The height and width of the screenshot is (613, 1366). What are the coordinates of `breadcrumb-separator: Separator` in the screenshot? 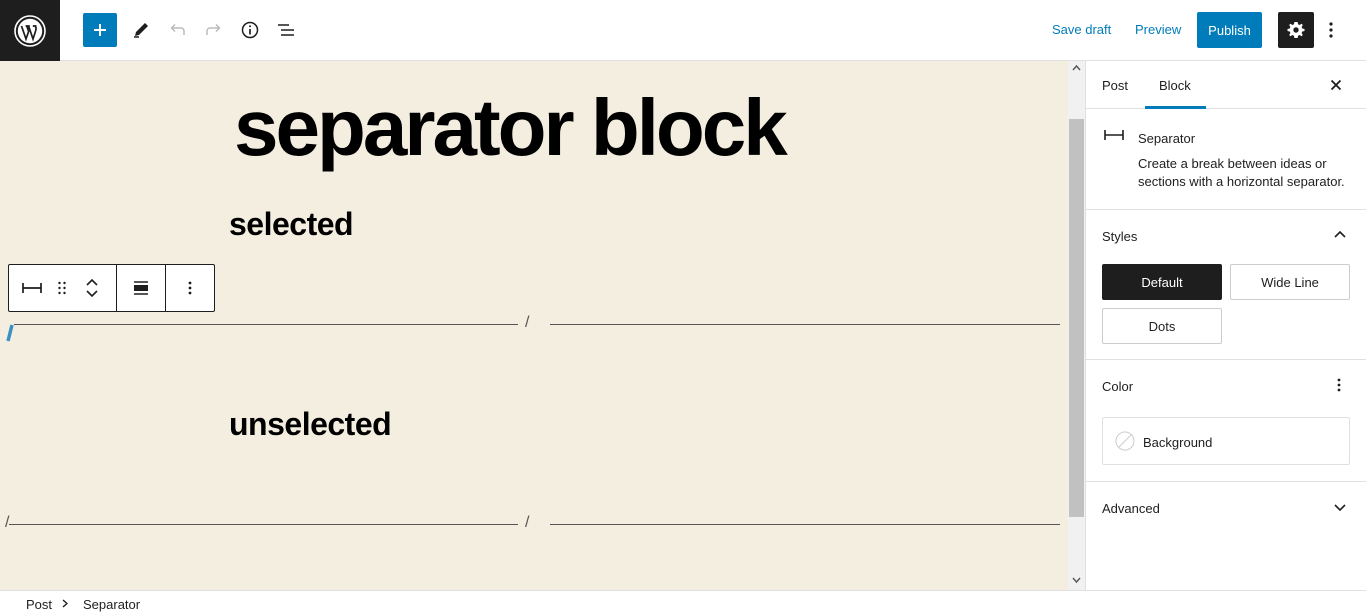 It's located at (111, 604).